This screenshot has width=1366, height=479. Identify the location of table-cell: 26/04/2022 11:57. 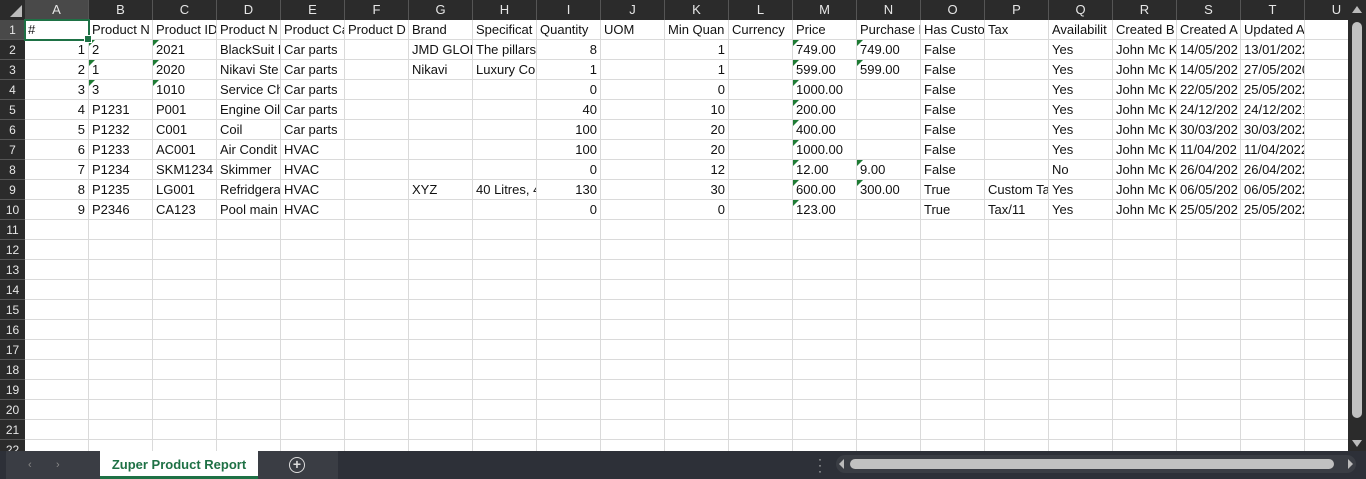
(1273, 170).